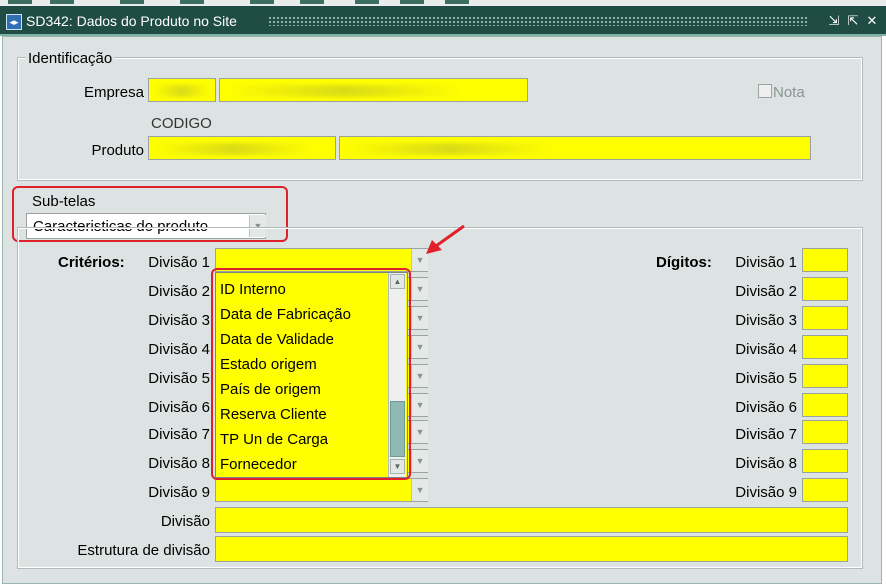  I want to click on divisao-label: Divisão, so click(185, 521).